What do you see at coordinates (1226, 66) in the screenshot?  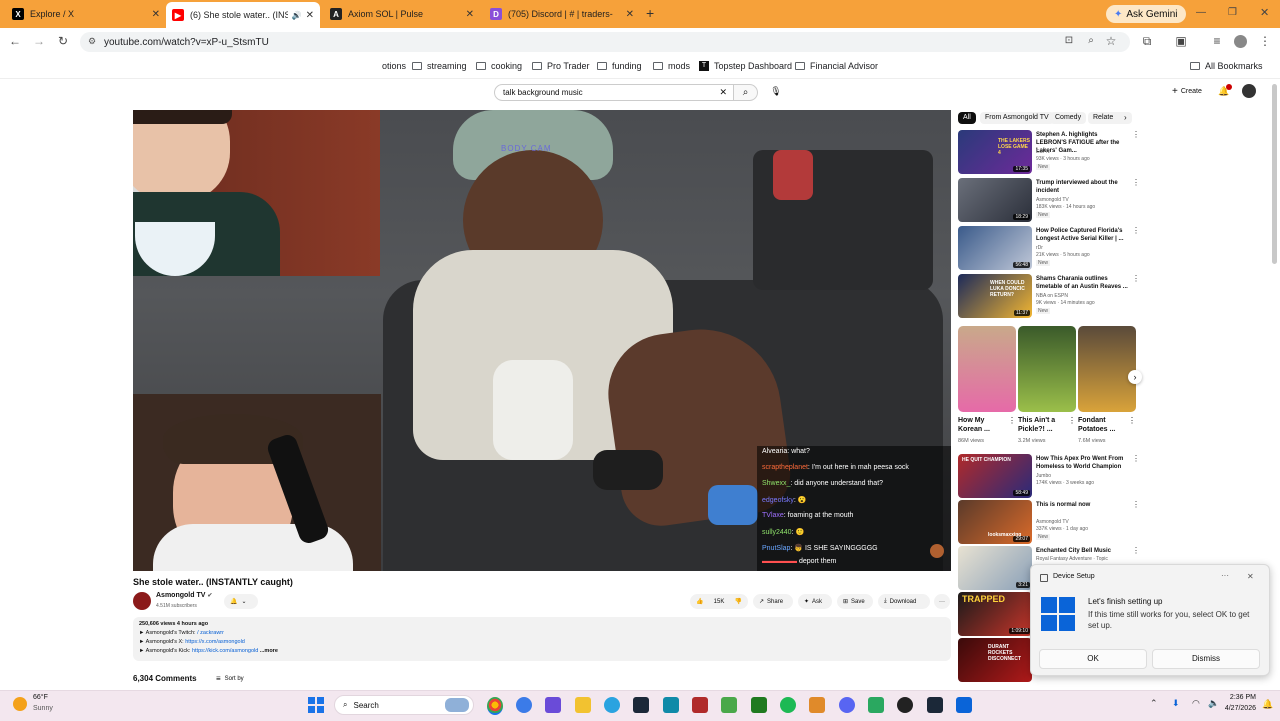 I see `all-bookmarks: All Bookmarks` at bounding box center [1226, 66].